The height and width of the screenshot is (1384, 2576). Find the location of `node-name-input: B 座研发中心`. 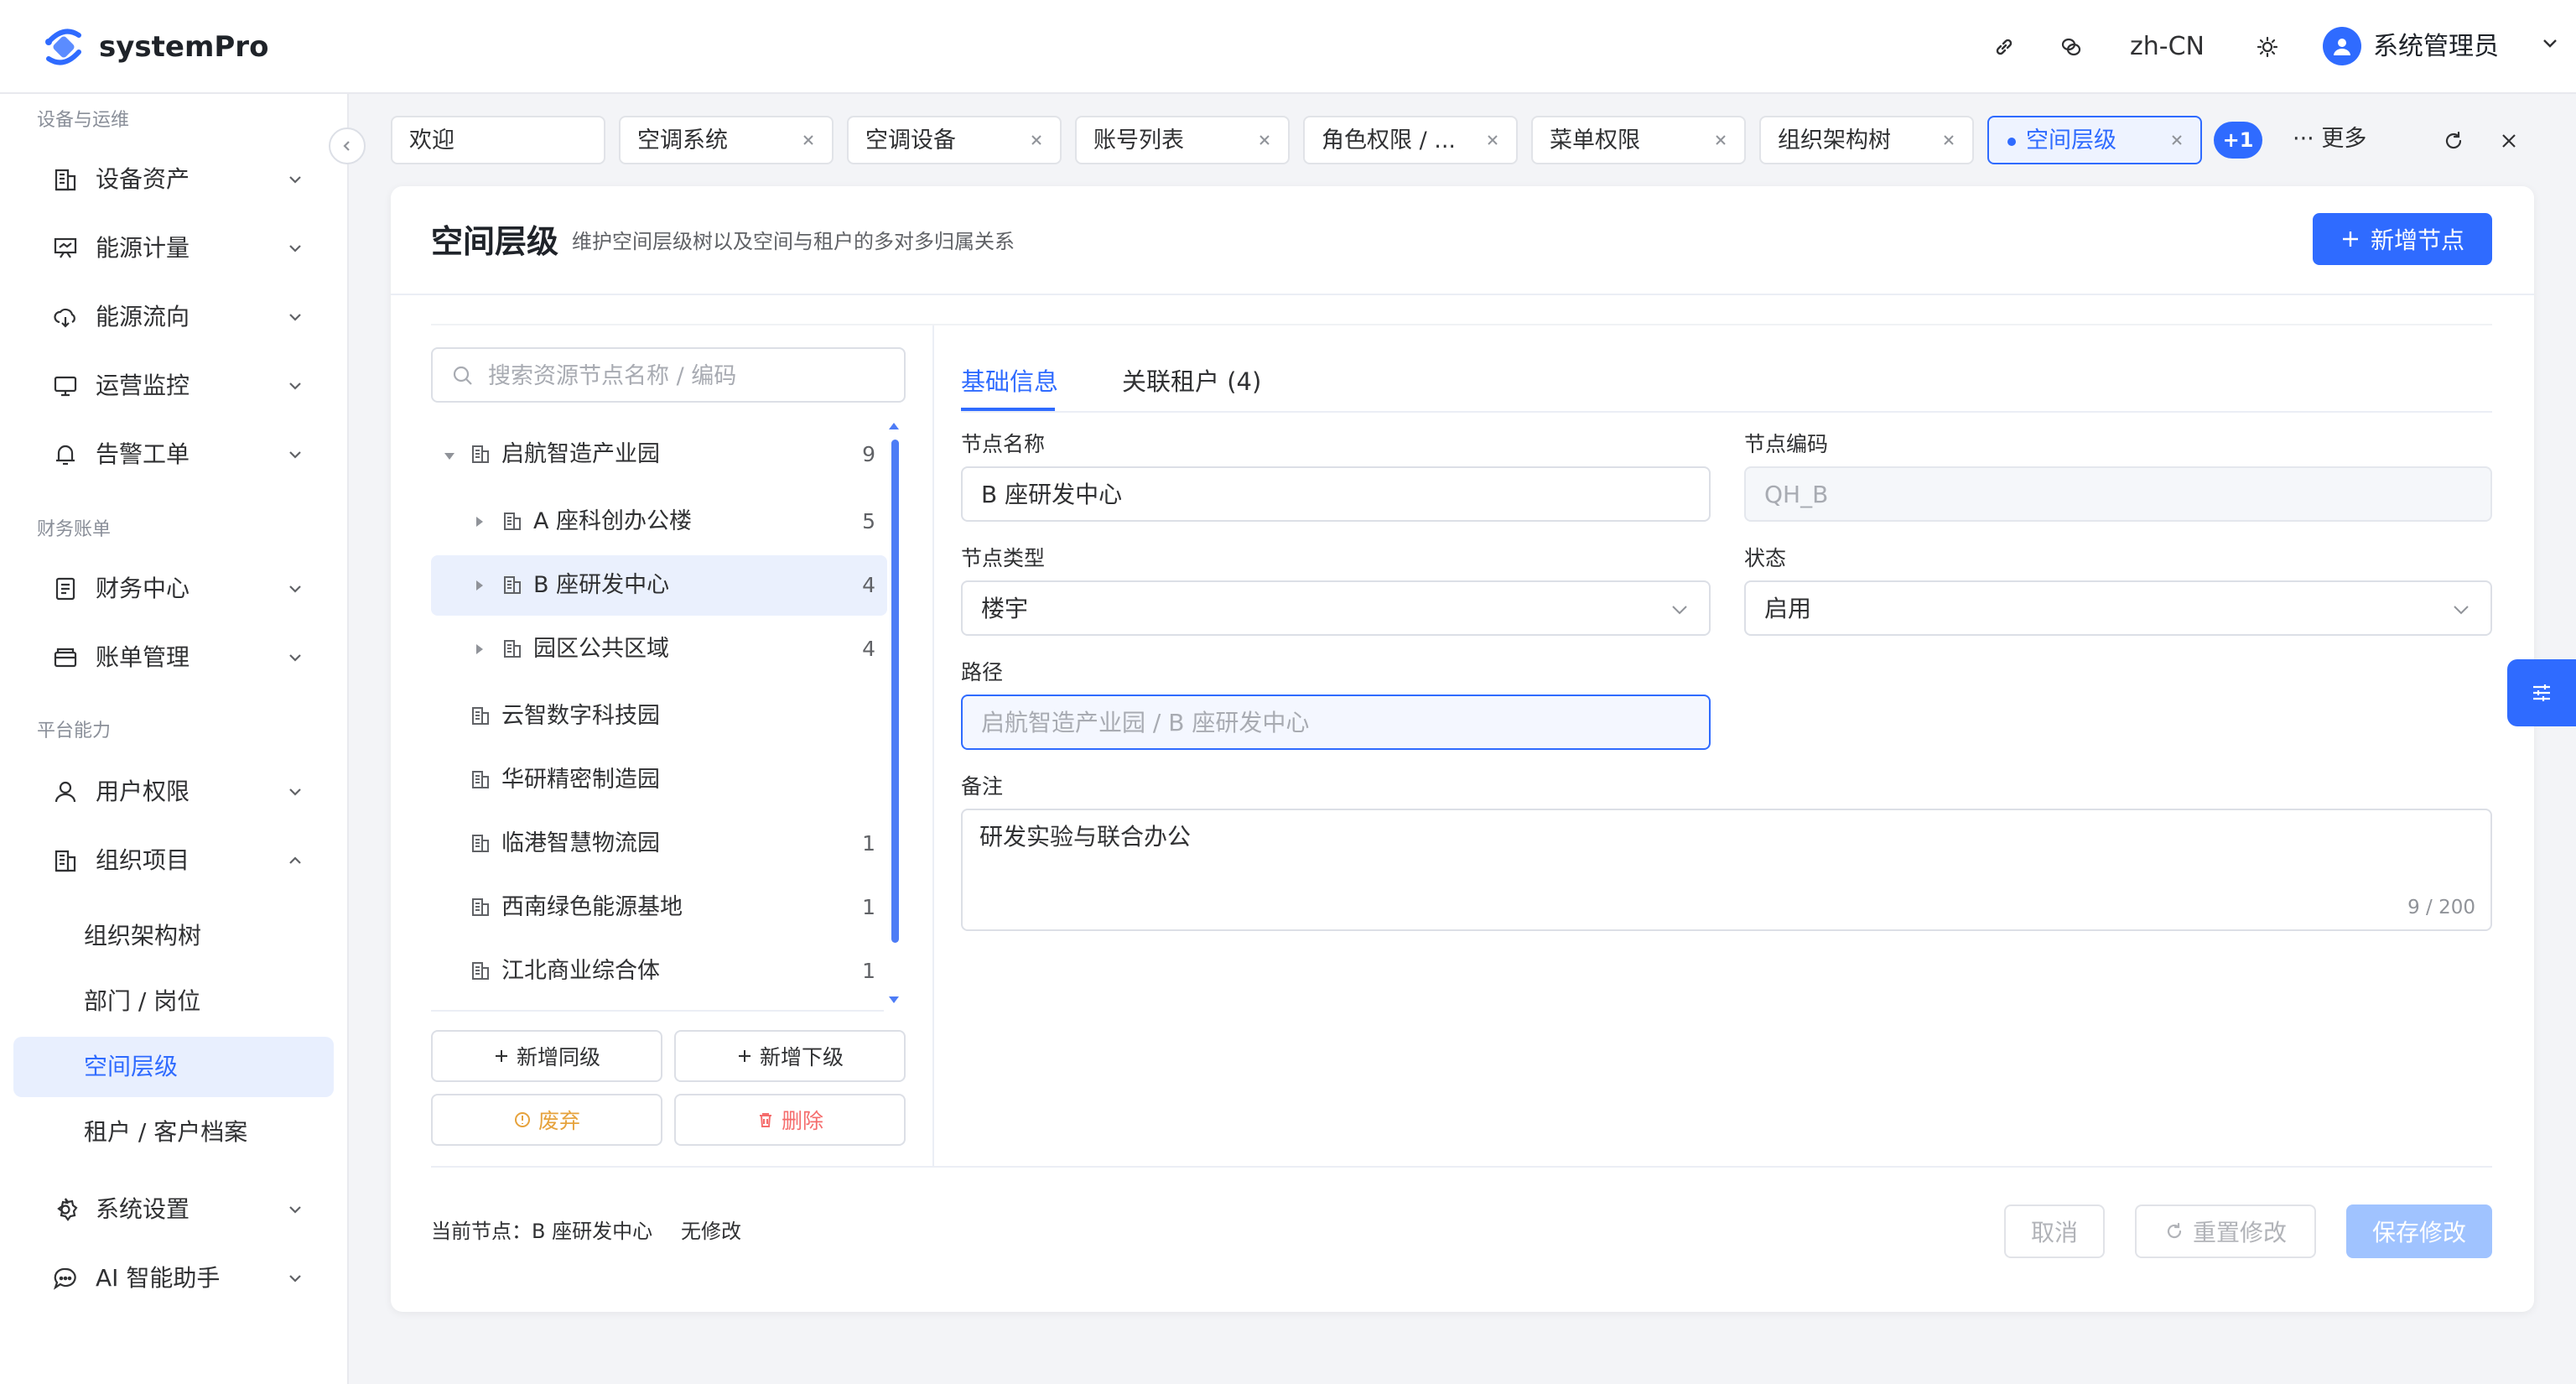

node-name-input: B 座研发中心 is located at coordinates (1336, 494).